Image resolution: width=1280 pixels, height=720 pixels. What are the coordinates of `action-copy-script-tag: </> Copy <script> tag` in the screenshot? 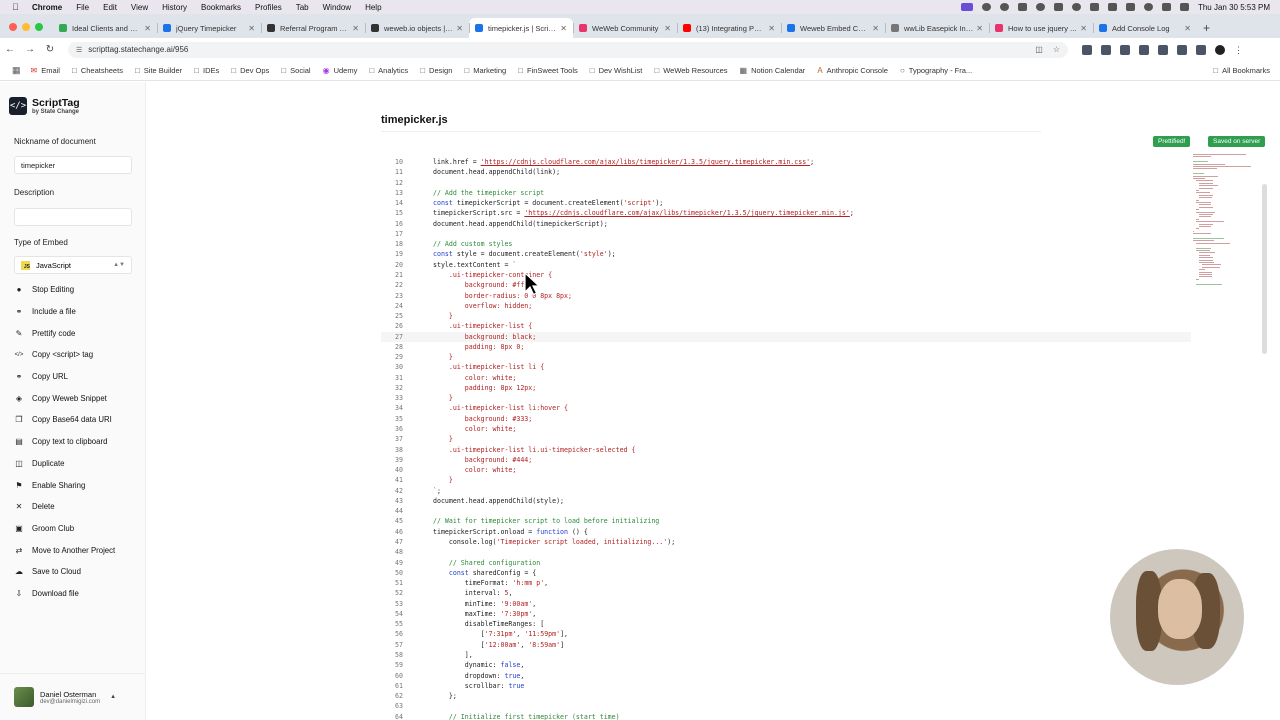 It's located at (64, 355).